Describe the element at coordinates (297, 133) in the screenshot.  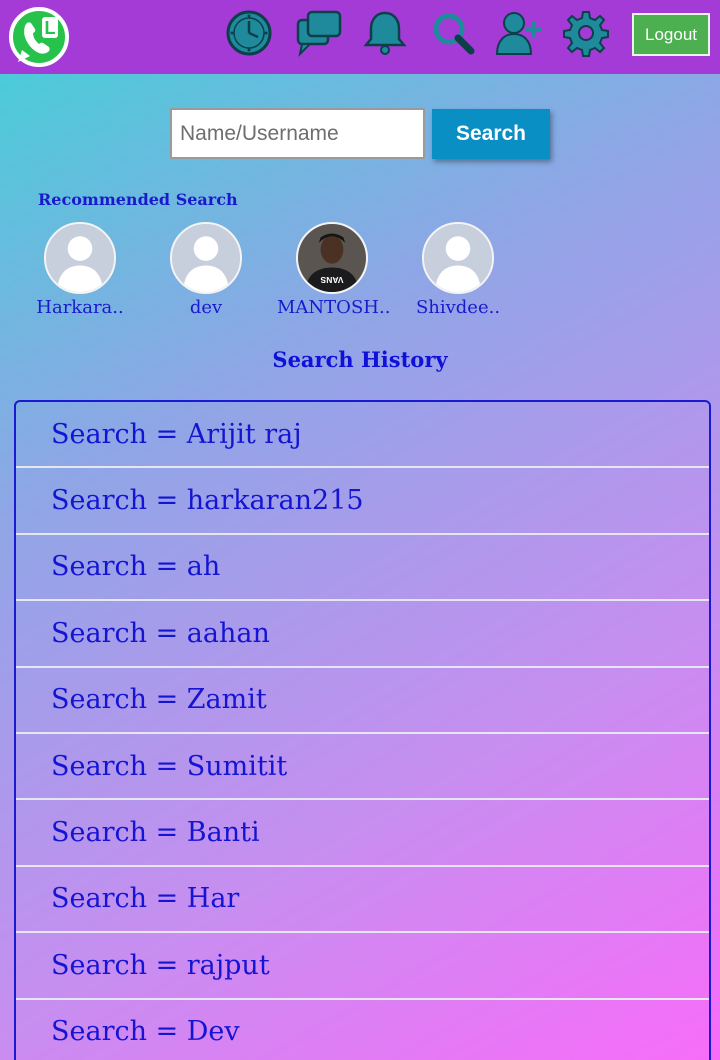
I see `search-input` at that location.